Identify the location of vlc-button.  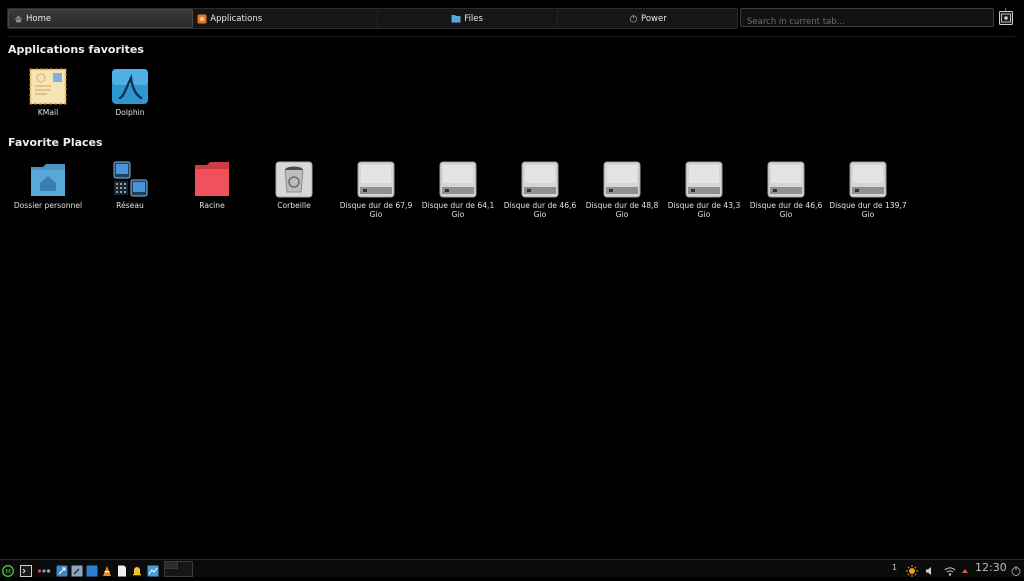
(107, 569).